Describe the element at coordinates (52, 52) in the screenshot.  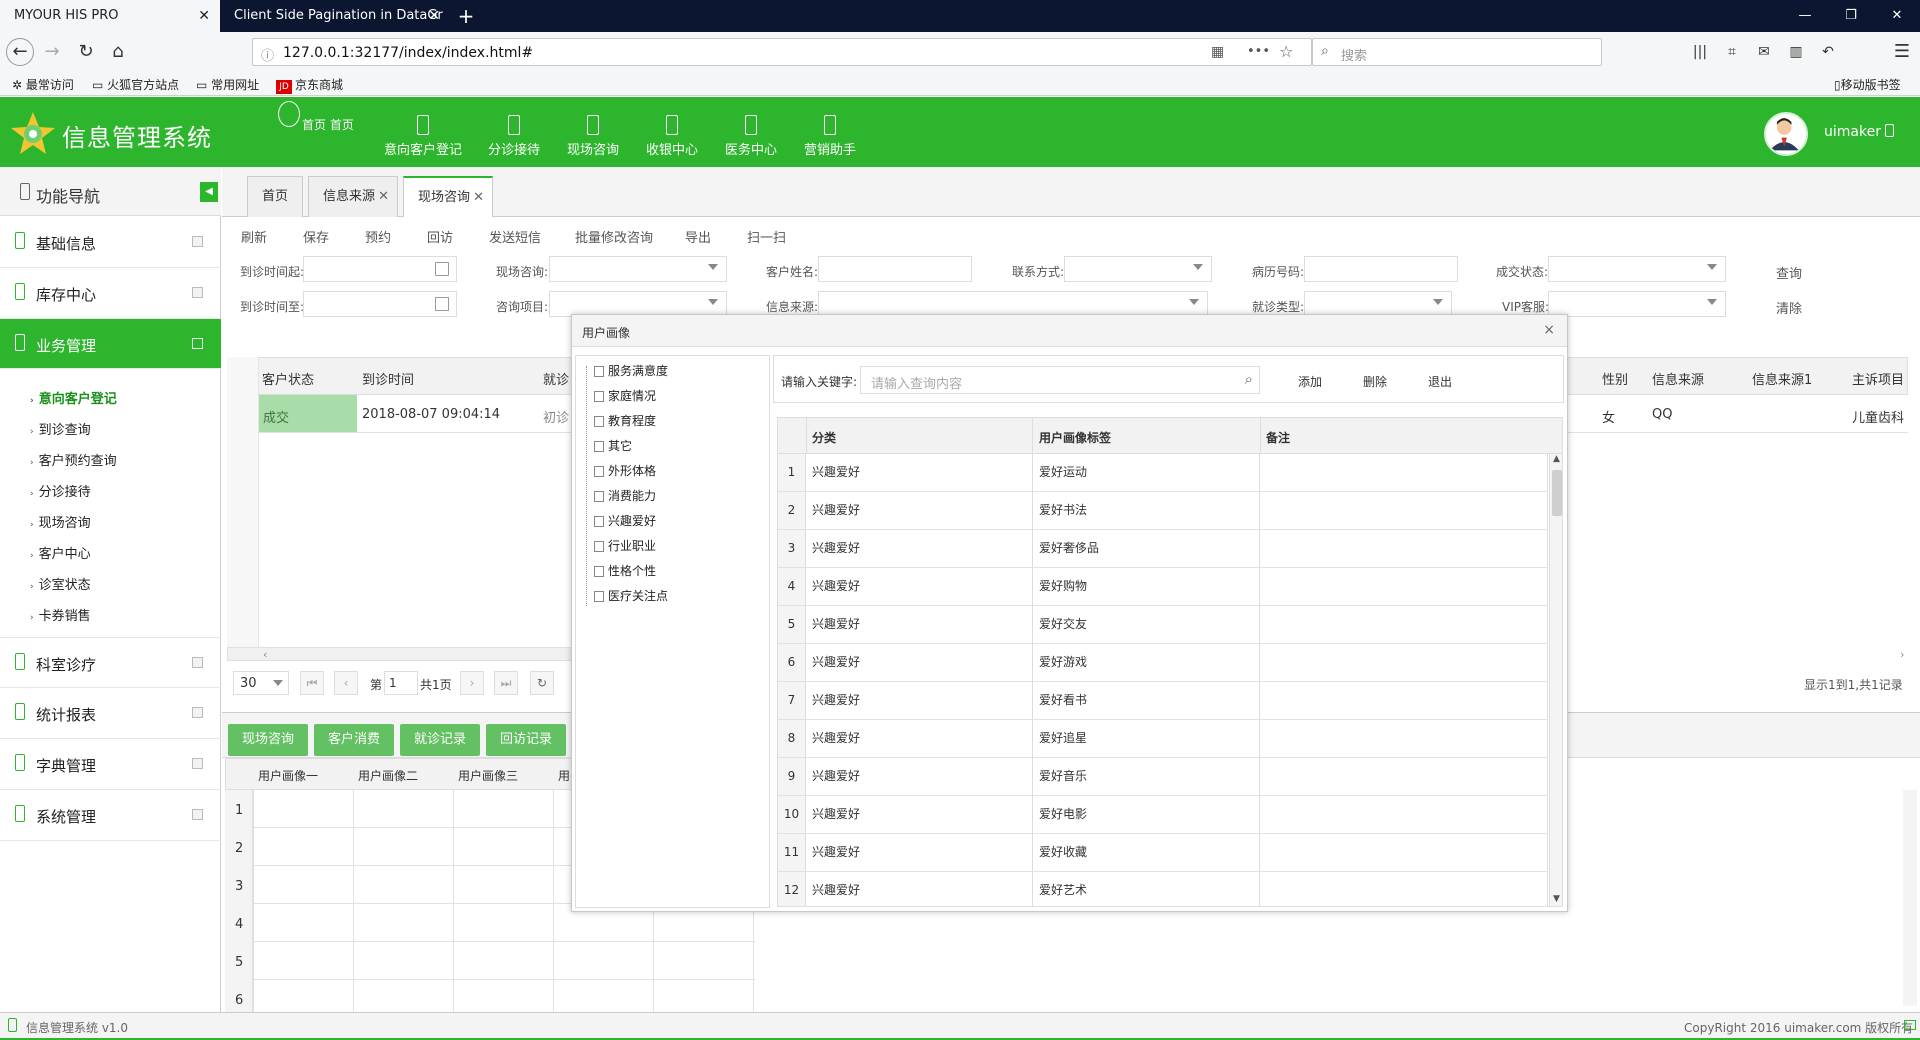
I see `forward-icon: →` at that location.